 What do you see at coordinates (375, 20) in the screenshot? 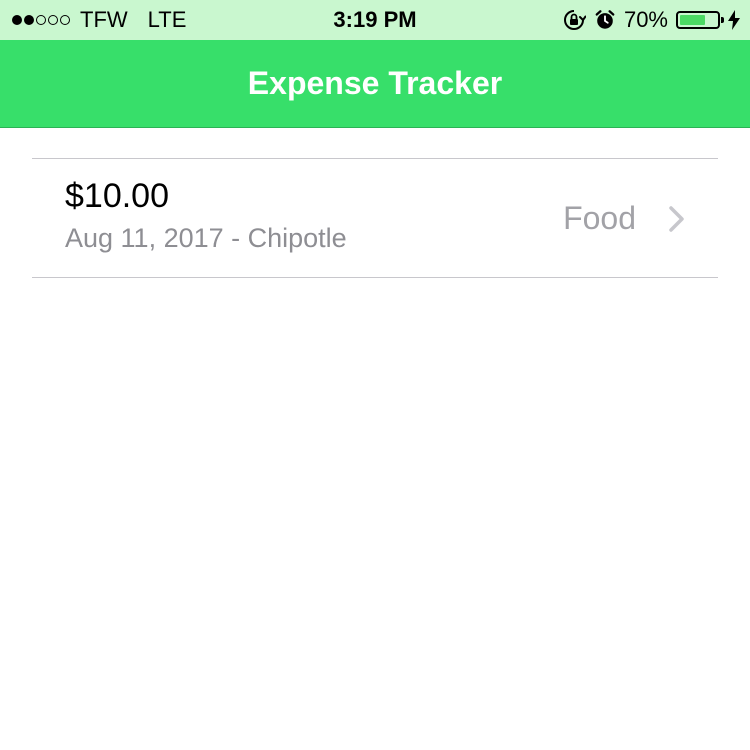
I see `status-bar: TFW LTE 3:19 PM 70%` at bounding box center [375, 20].